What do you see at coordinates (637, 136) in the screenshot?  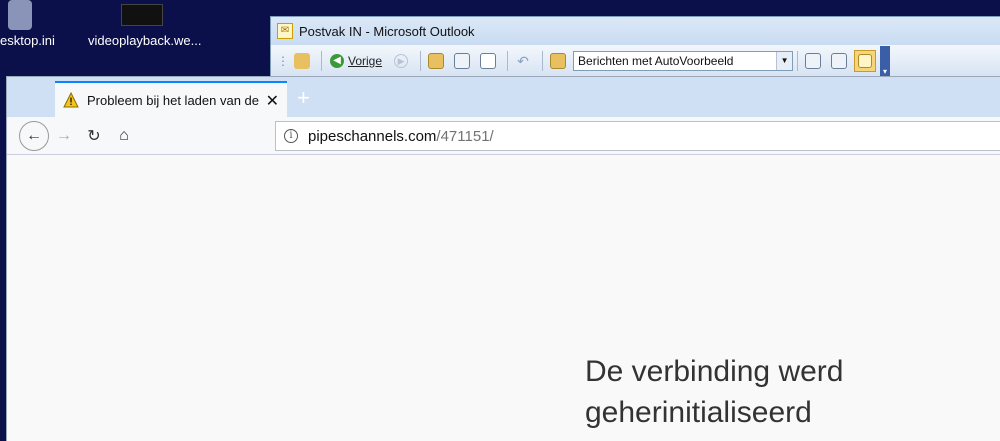 I see `url-bar: i pipeschannels.com/471151/` at bounding box center [637, 136].